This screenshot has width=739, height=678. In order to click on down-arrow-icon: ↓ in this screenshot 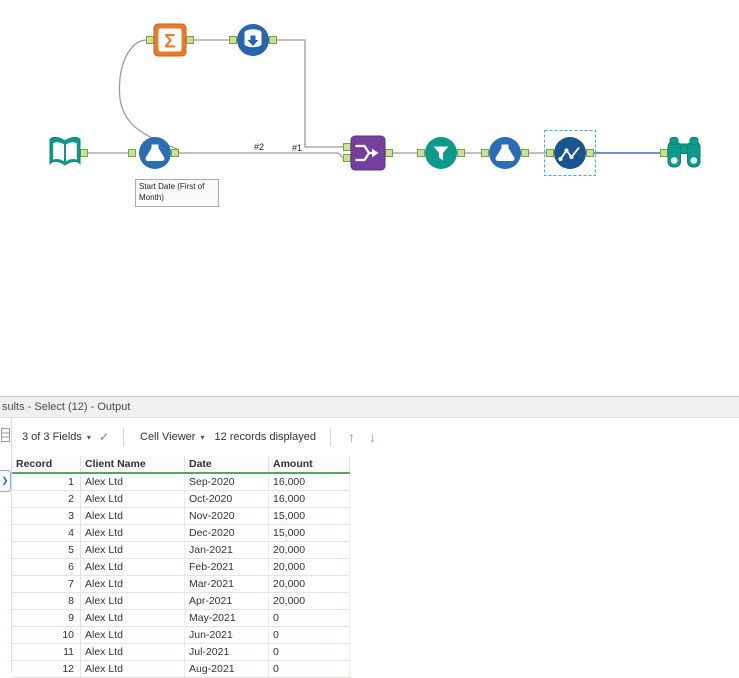, I will do `click(372, 437)`.